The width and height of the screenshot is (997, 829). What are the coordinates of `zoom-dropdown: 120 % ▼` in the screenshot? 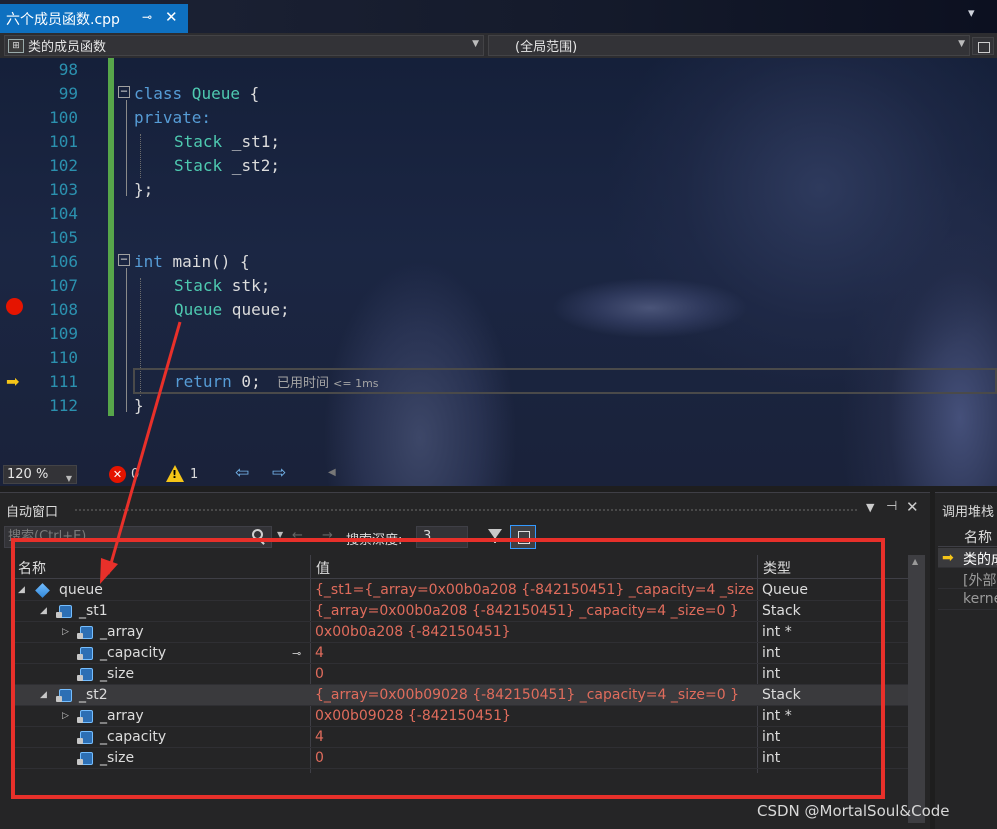 It's located at (40, 474).